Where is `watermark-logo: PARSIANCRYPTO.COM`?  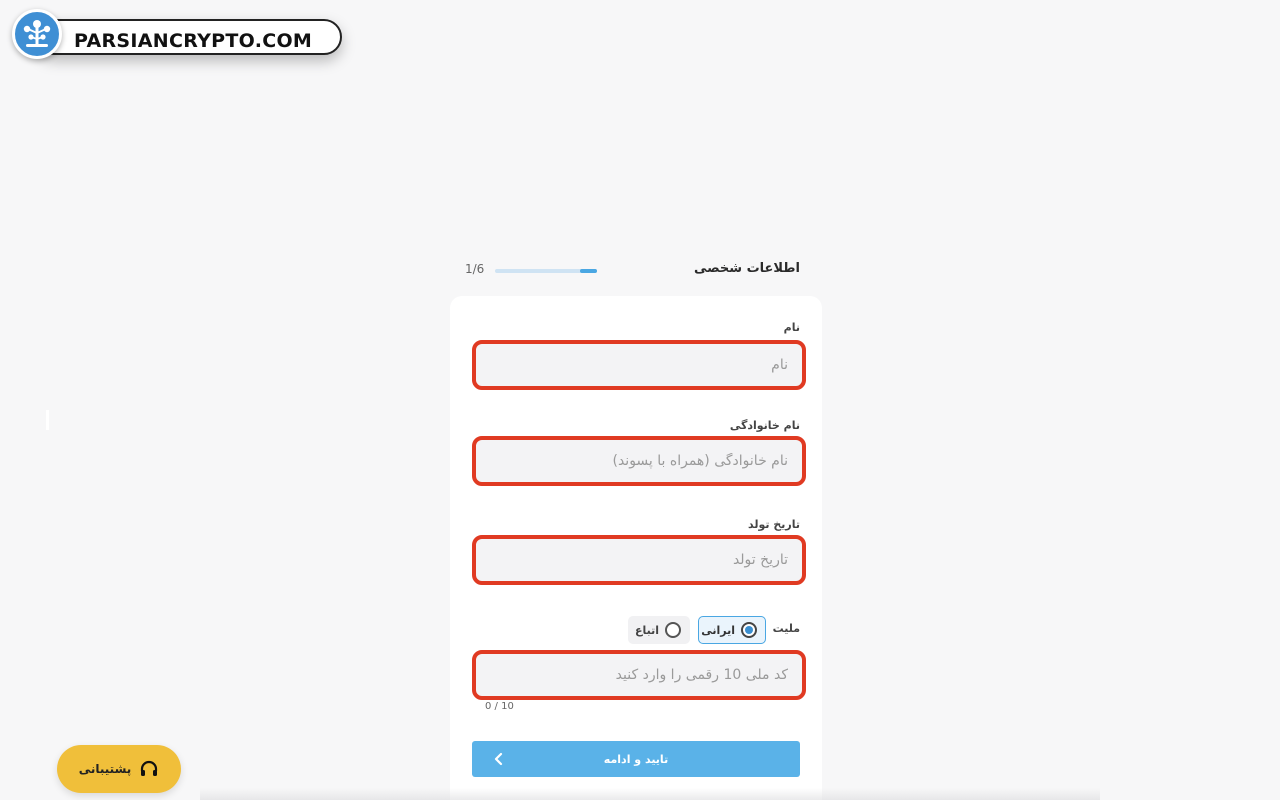 watermark-logo: PARSIANCRYPTO.COM is located at coordinates (177, 34).